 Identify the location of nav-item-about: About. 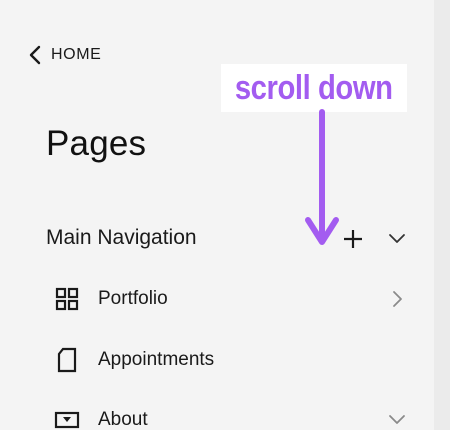
(237, 416).